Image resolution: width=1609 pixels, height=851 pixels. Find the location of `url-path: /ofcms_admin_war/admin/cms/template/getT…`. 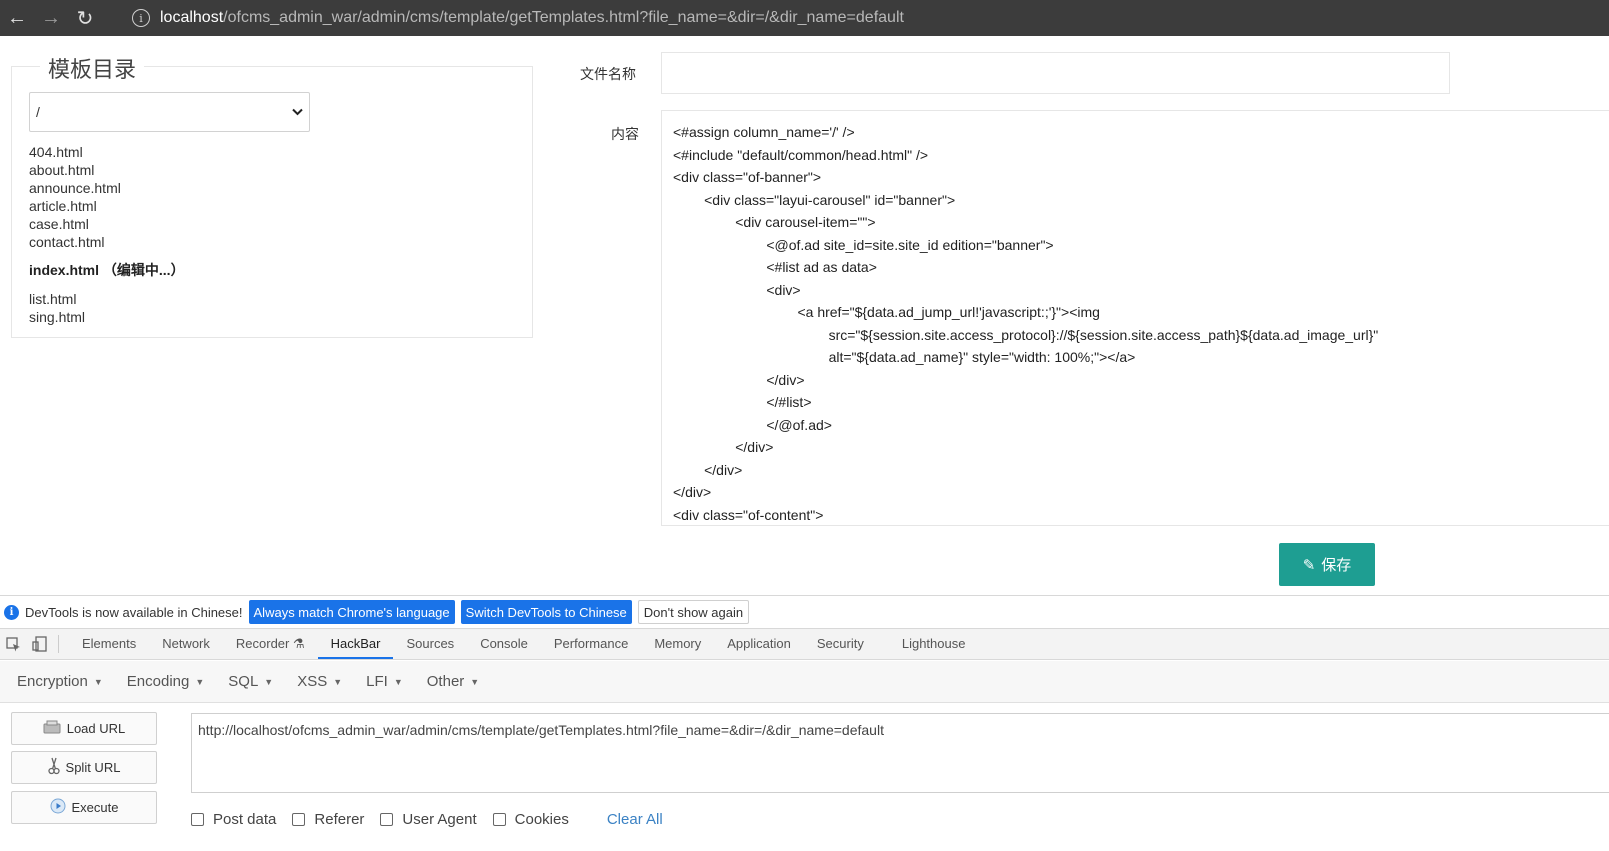

url-path: /ofcms_admin_war/admin/cms/template/getT… is located at coordinates (563, 17).